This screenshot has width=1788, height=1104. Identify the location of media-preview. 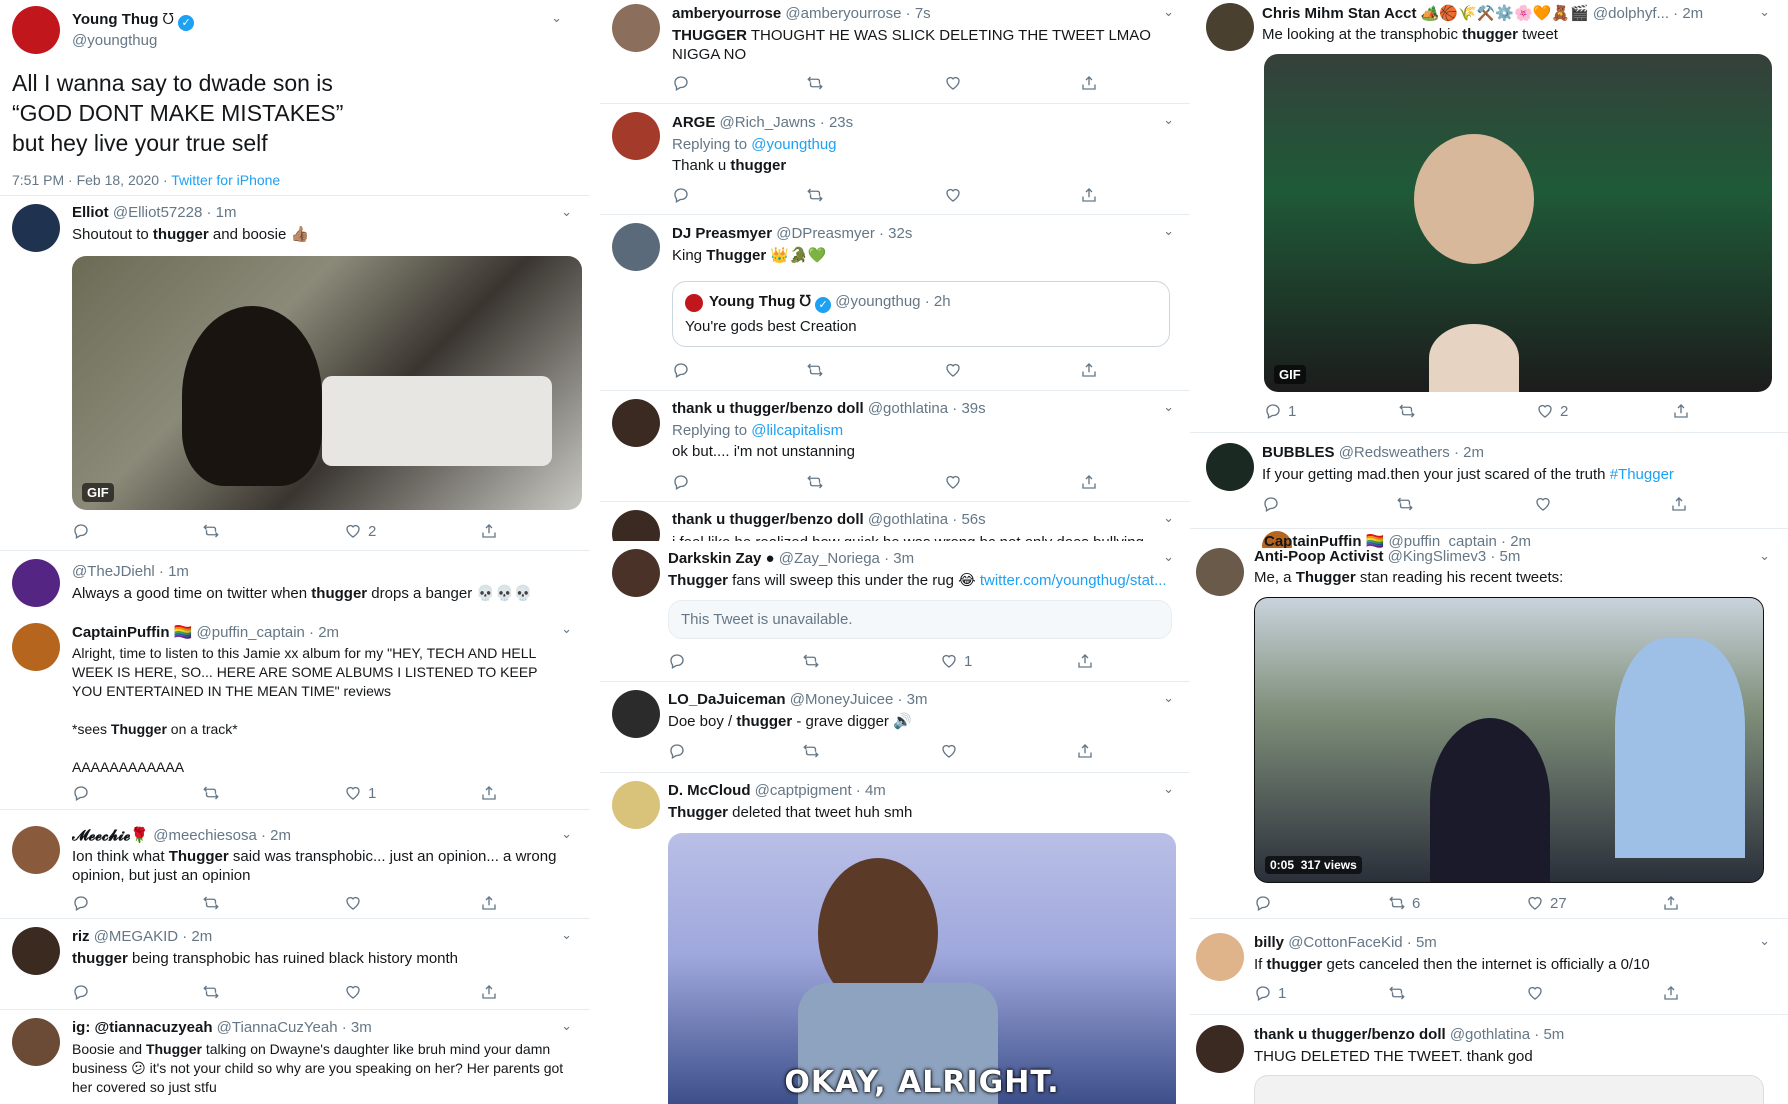
(1509, 1089).